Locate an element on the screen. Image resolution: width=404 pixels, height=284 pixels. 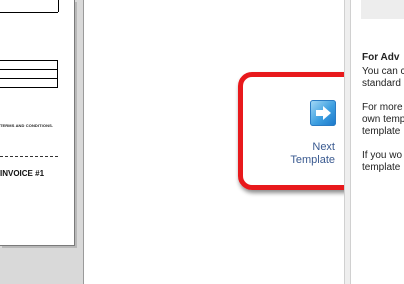
help-line: You can c is located at coordinates (383, 71).